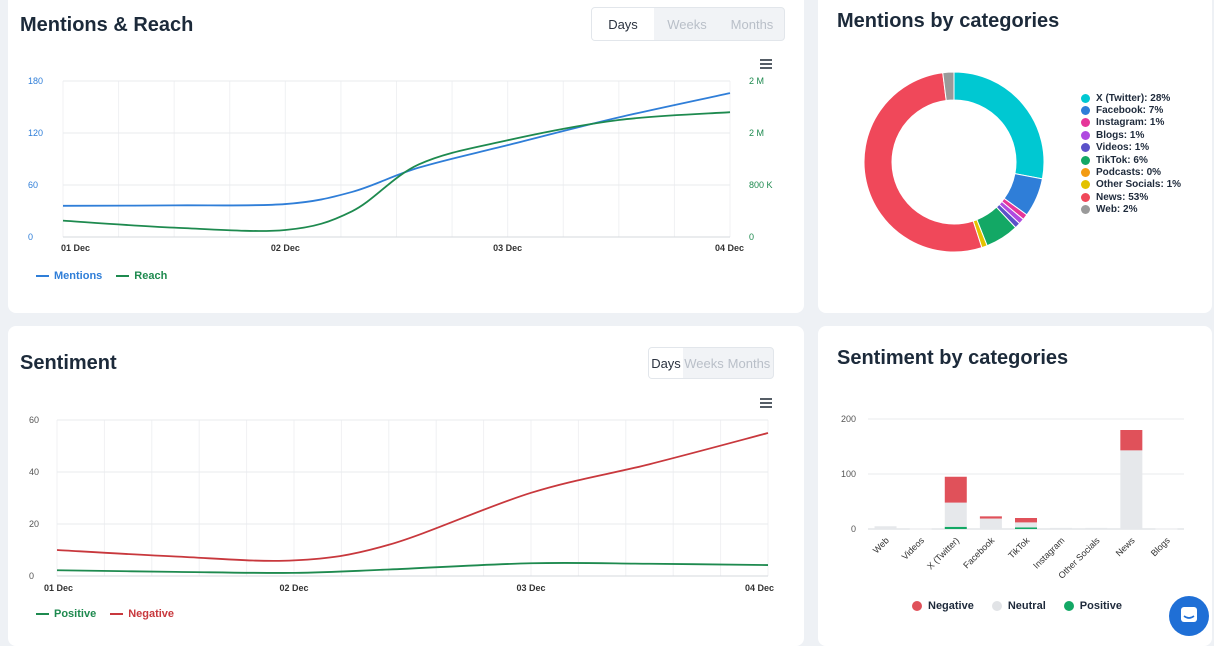 Image resolution: width=1214 pixels, height=646 pixels. I want to click on mentions-reach-title: Mentions & Reach, so click(107, 25).